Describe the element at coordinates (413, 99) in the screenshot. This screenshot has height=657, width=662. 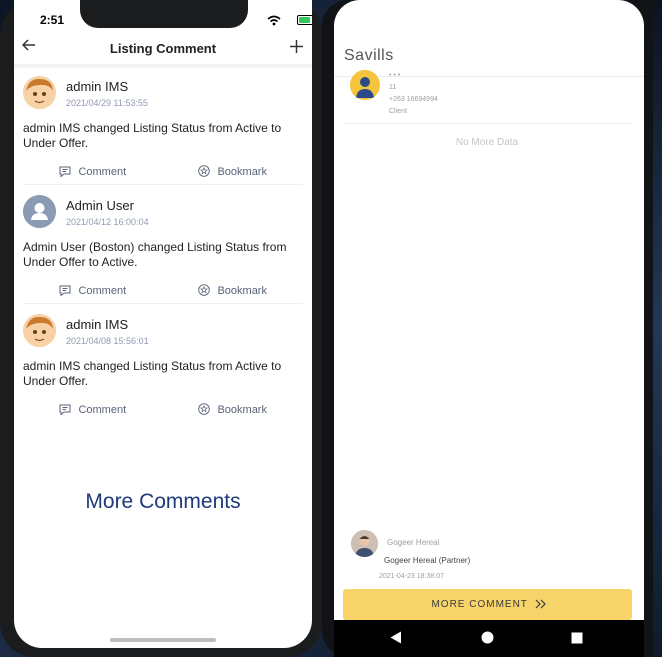
I see `contact-phone: +263 16694994` at that location.